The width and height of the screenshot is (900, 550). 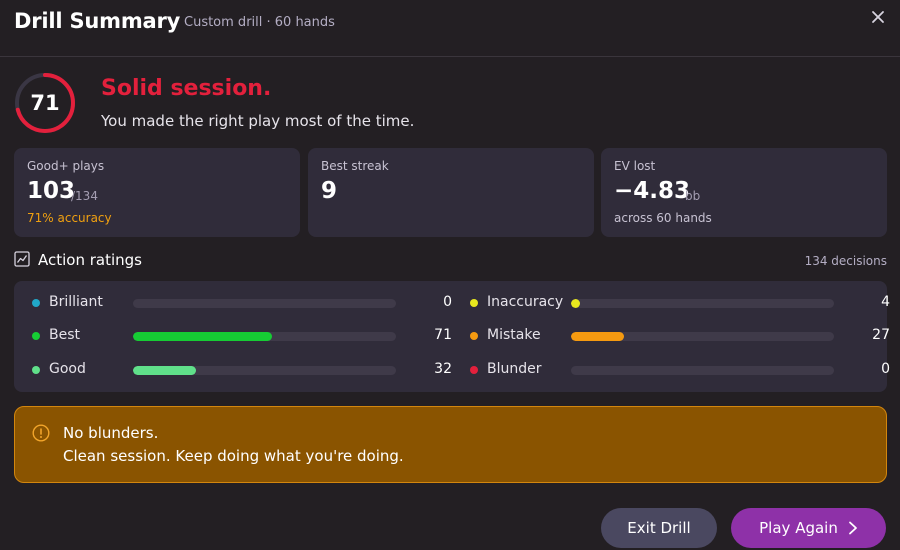 I want to click on rating-label: Best, so click(x=65, y=335).